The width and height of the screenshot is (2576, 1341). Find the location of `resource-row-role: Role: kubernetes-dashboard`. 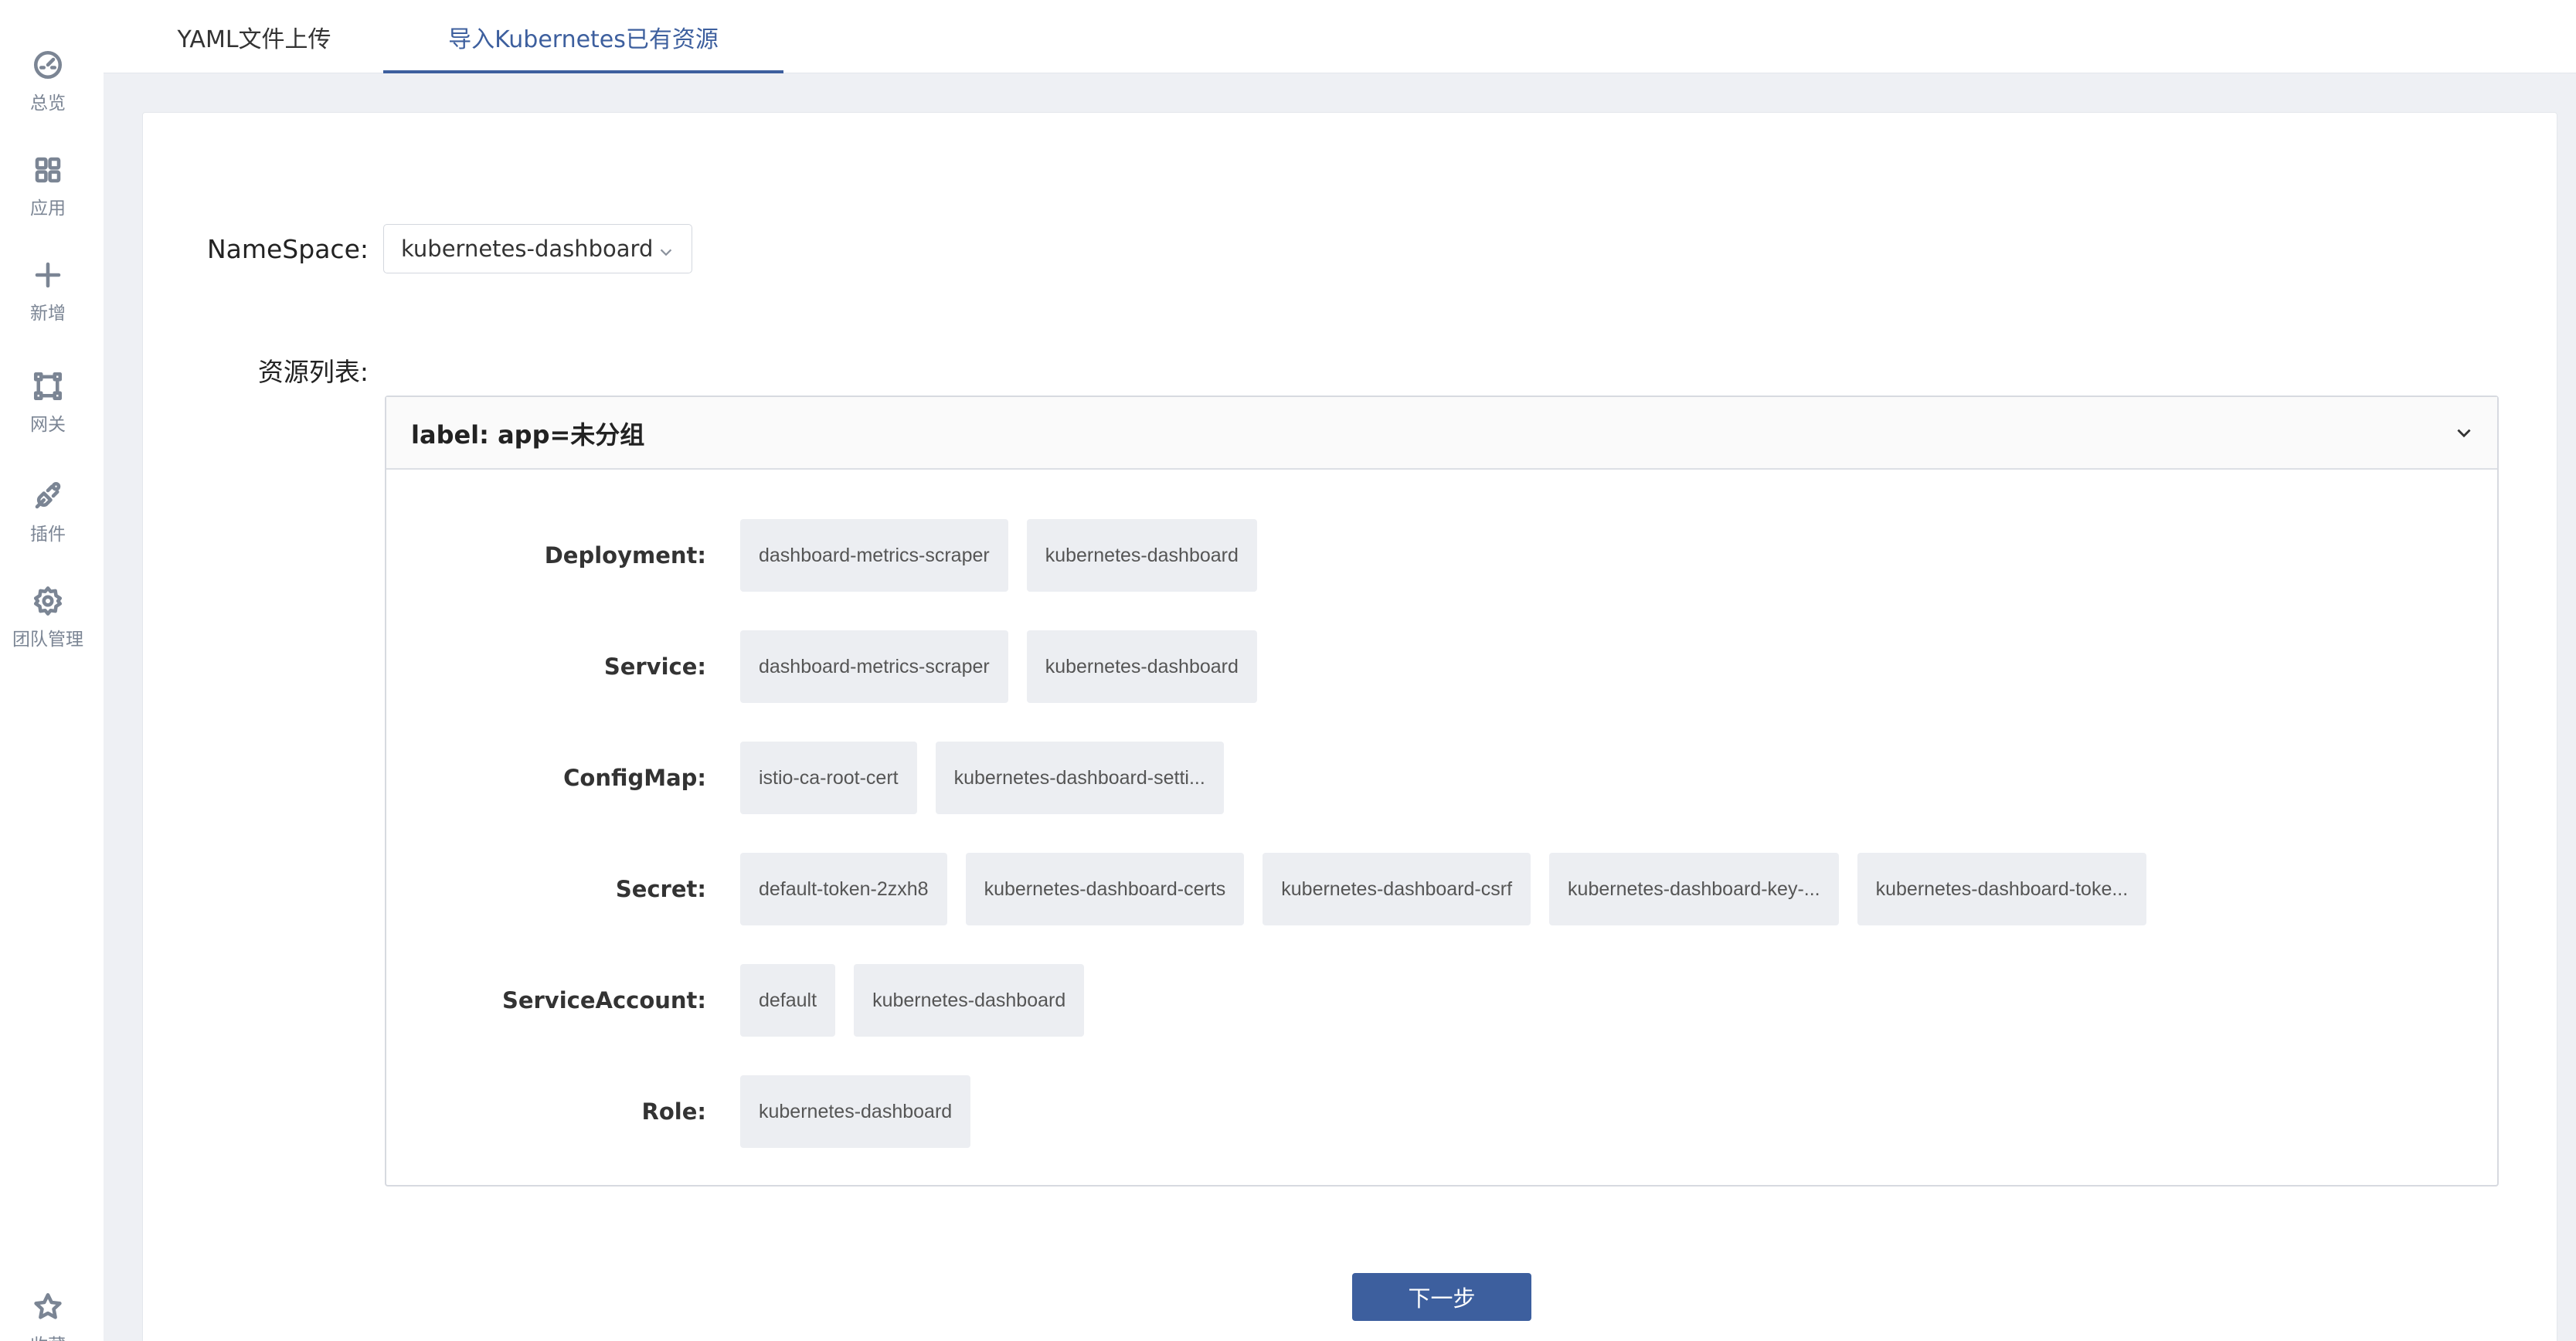

resource-row-role: Role: kubernetes-dashboard is located at coordinates (1441, 1111).